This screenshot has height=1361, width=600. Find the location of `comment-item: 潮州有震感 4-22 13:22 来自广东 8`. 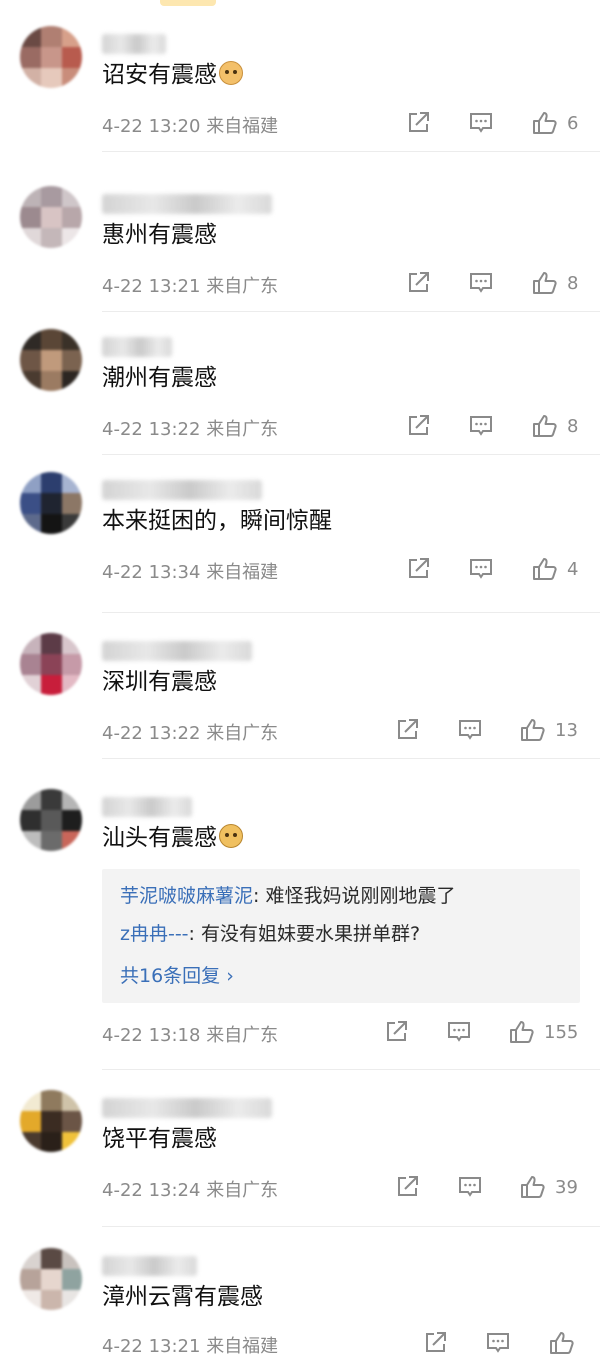

comment-item: 潮州有震感 4-22 13:22 来自广东 8 is located at coordinates (300, 389).